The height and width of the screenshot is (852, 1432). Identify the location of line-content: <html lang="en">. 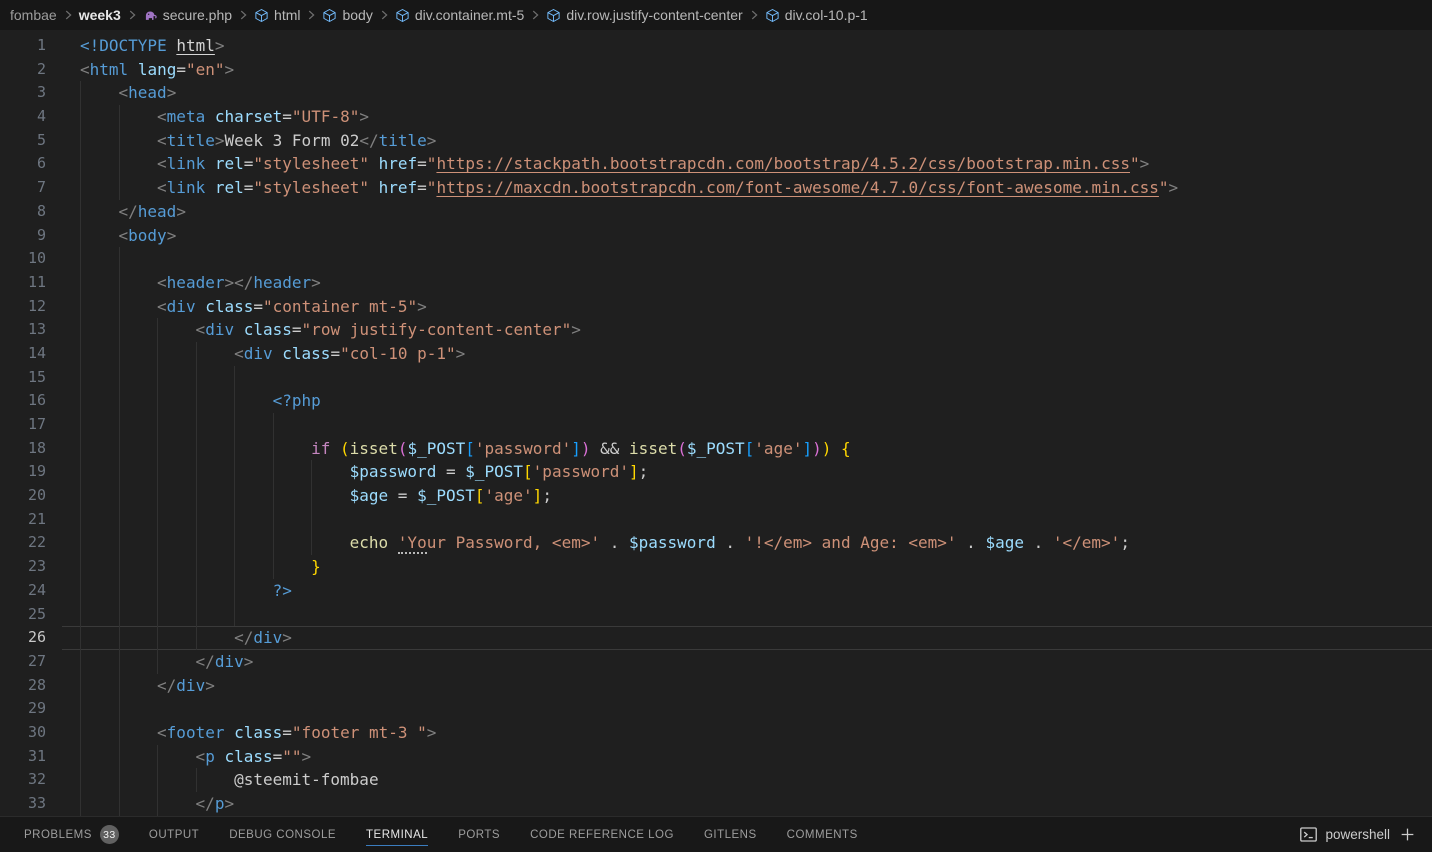
(747, 70).